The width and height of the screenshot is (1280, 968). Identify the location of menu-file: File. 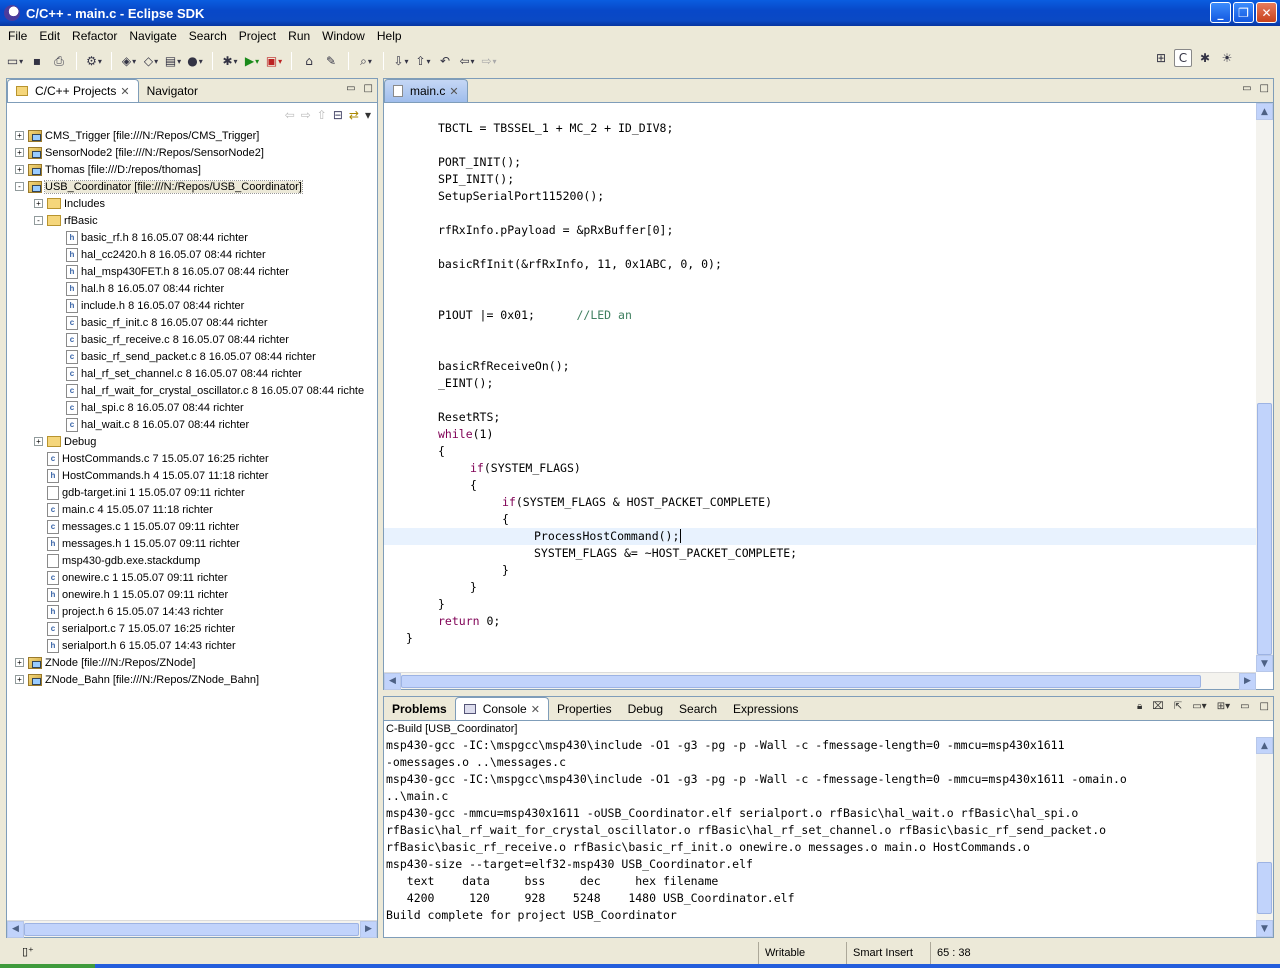
(17, 36).